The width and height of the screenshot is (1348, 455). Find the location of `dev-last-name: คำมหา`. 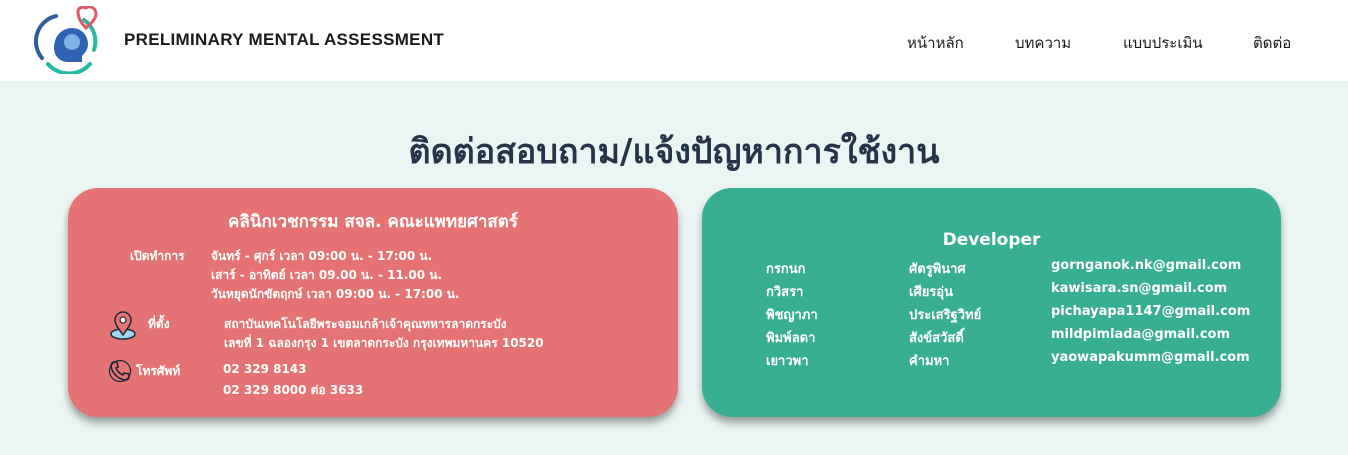

dev-last-name: คำมหา is located at coordinates (929, 361).